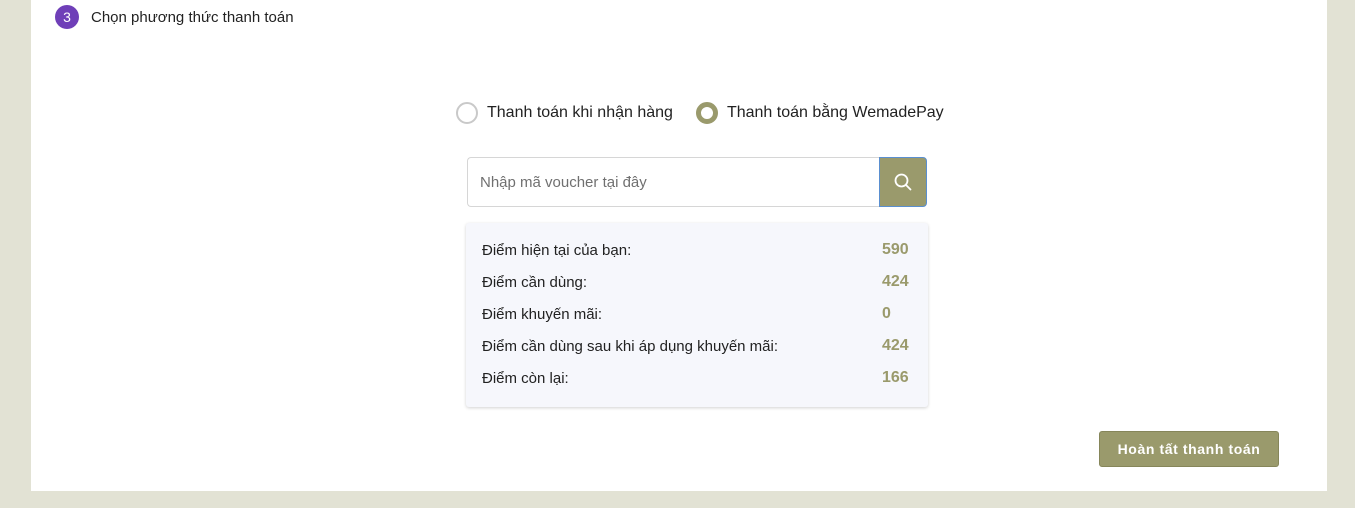  Describe the element at coordinates (67, 17) in the screenshot. I see `step-number-badge: 3` at that location.